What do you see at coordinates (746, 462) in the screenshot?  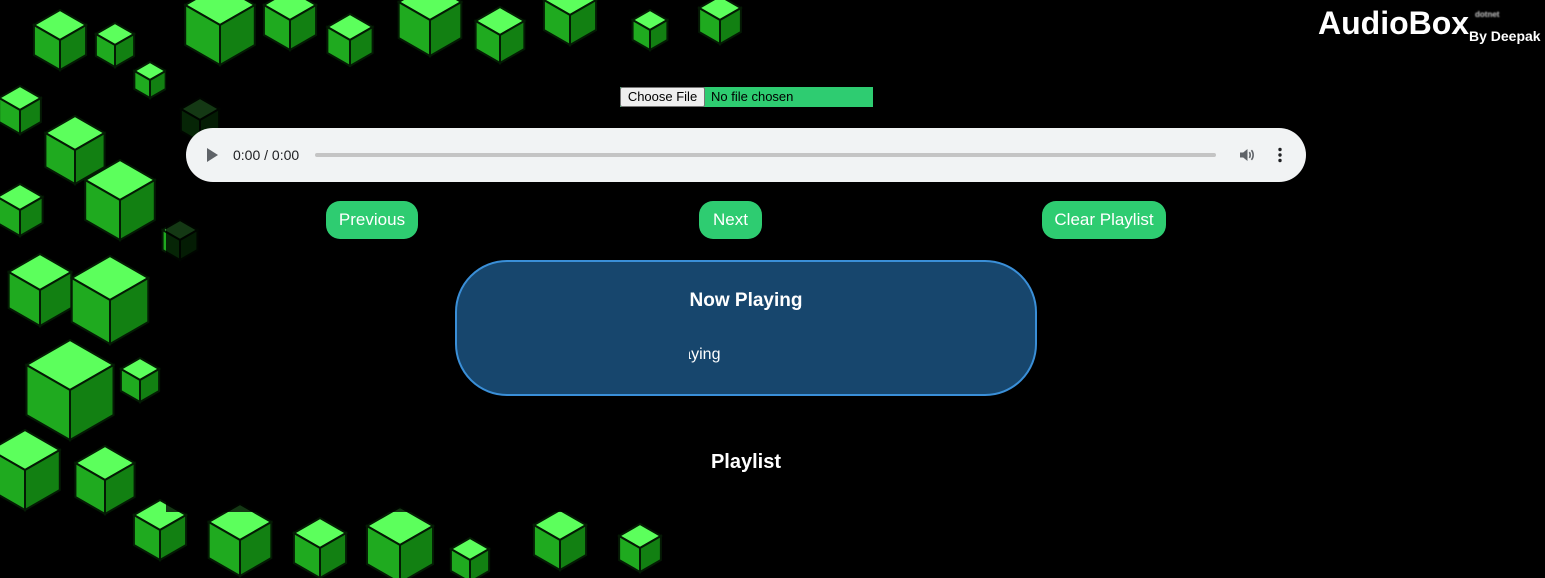 I see `playlist-heading: Playlist` at bounding box center [746, 462].